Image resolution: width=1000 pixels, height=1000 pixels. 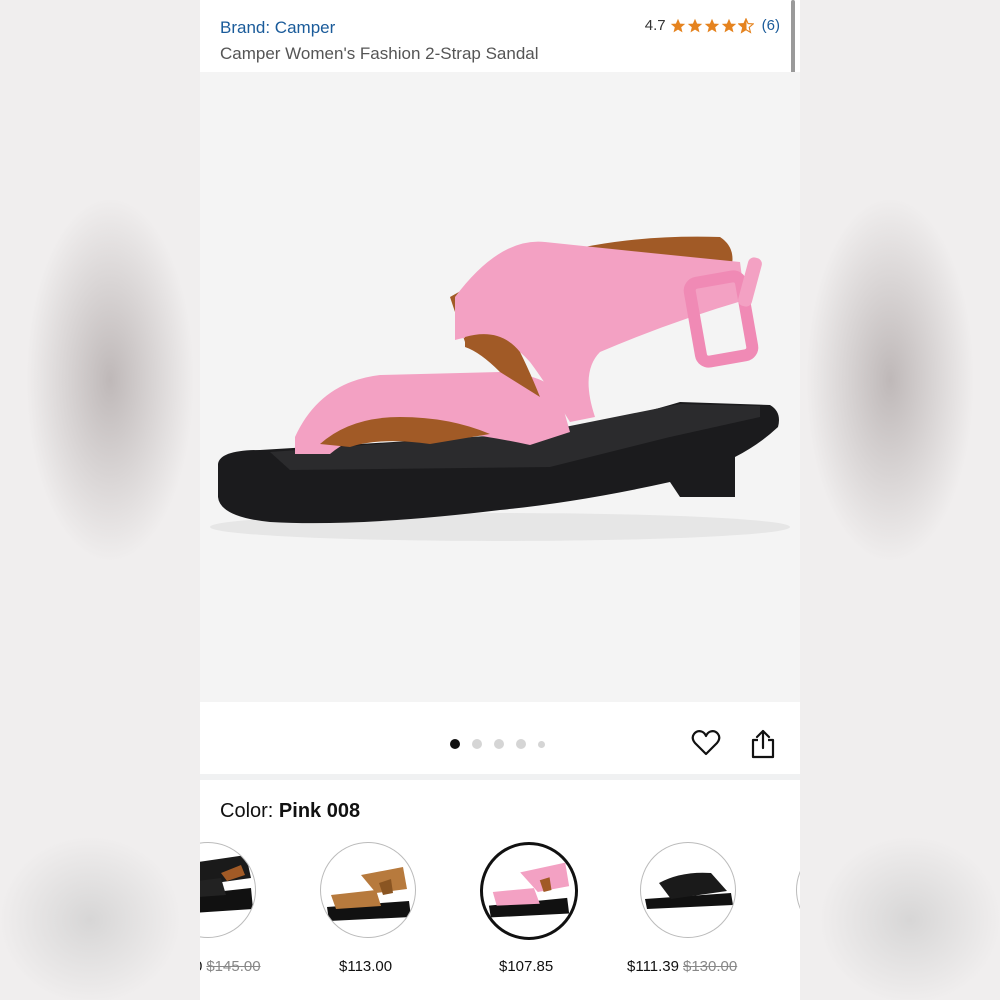 I want to click on share-icon, so click(x=763, y=744).